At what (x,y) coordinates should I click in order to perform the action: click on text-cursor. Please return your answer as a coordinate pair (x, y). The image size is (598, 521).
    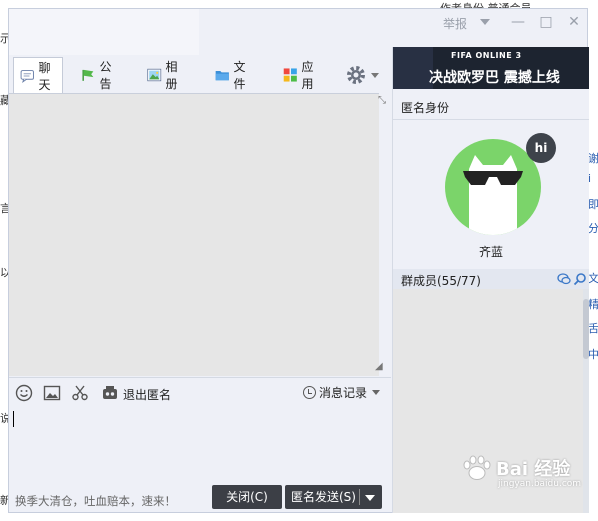
    Looking at the image, I should click on (13, 419).